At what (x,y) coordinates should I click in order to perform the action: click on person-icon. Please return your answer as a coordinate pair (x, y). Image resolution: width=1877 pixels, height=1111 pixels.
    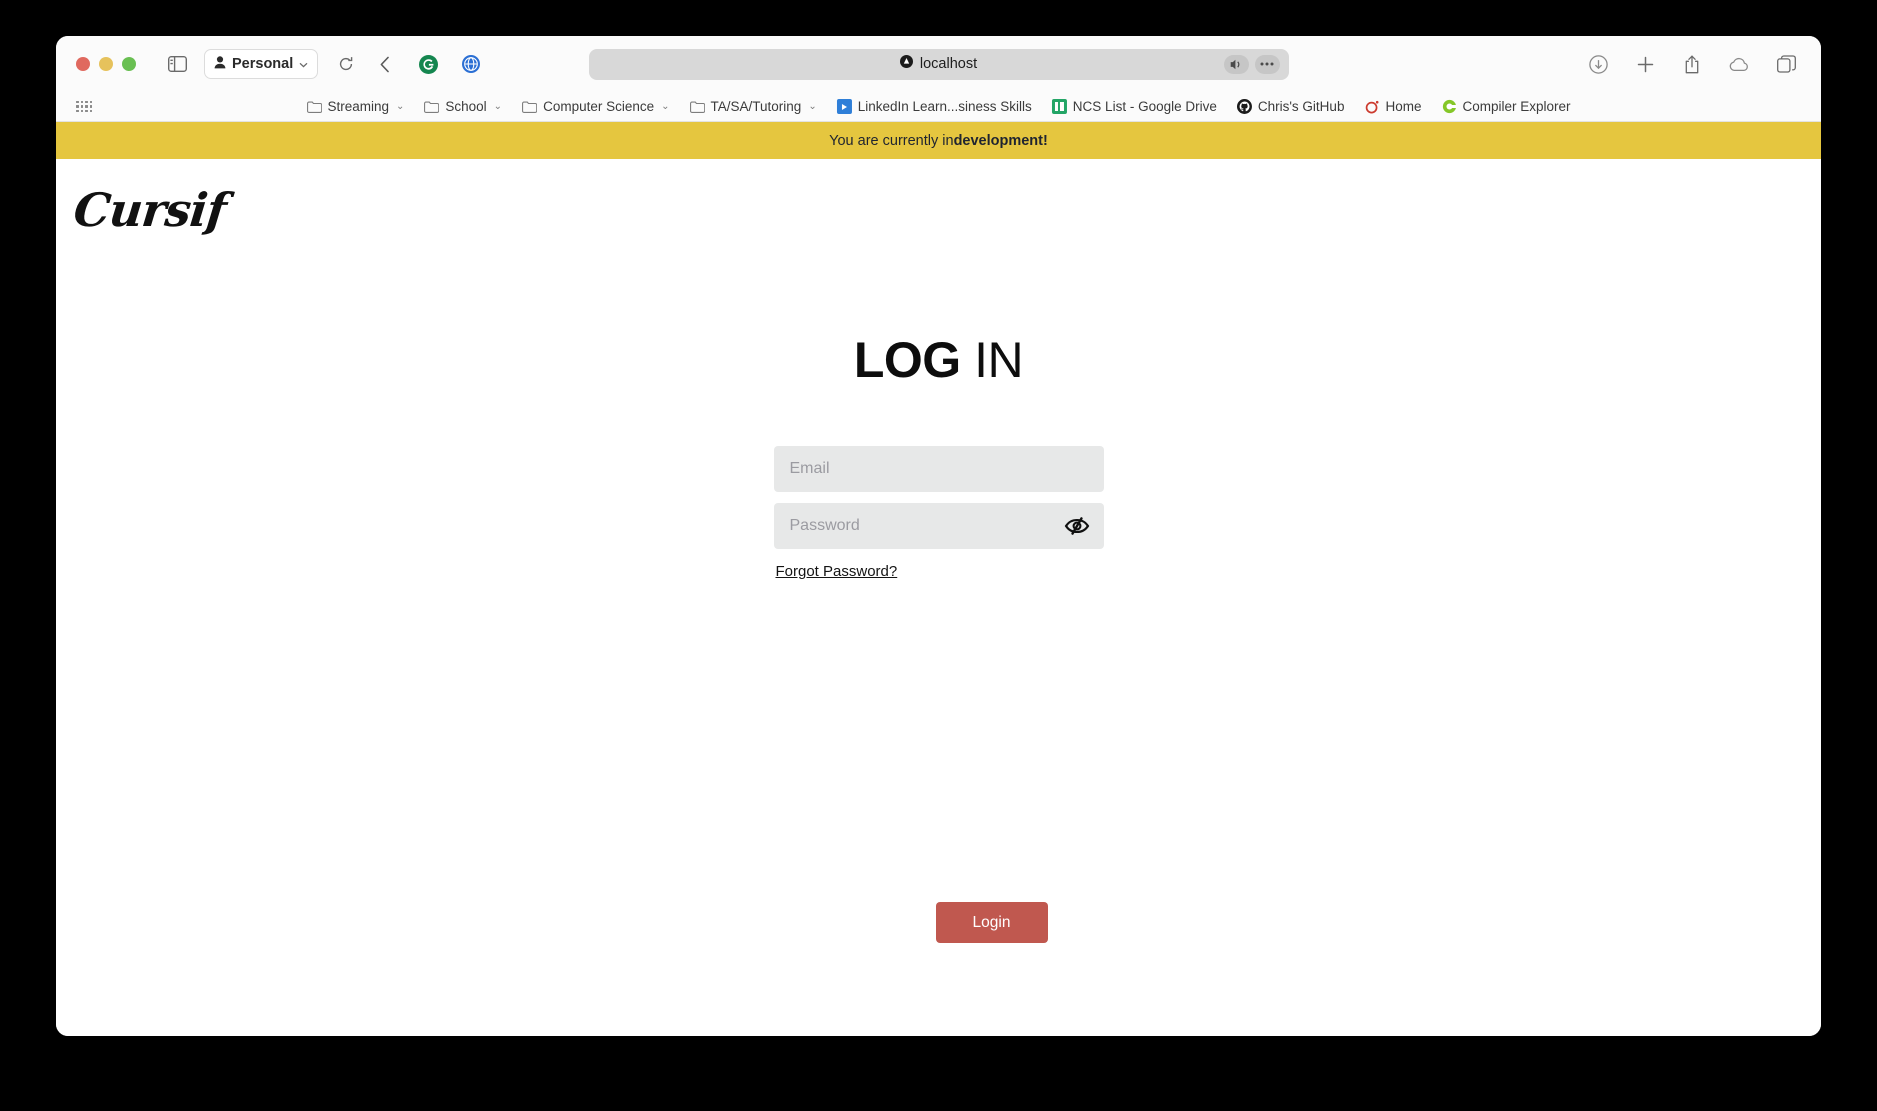
    Looking at the image, I should click on (220, 64).